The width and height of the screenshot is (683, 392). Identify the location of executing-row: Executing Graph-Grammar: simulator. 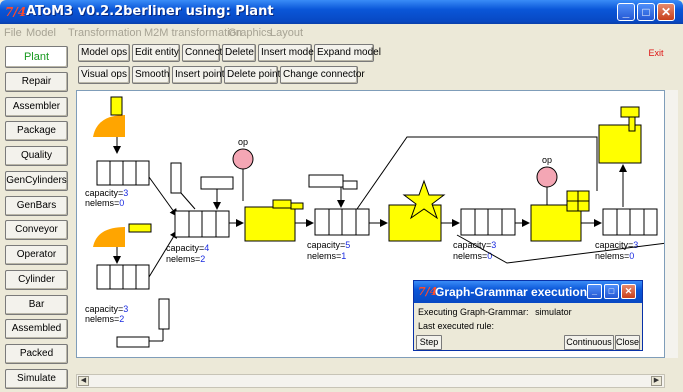
(495, 312).